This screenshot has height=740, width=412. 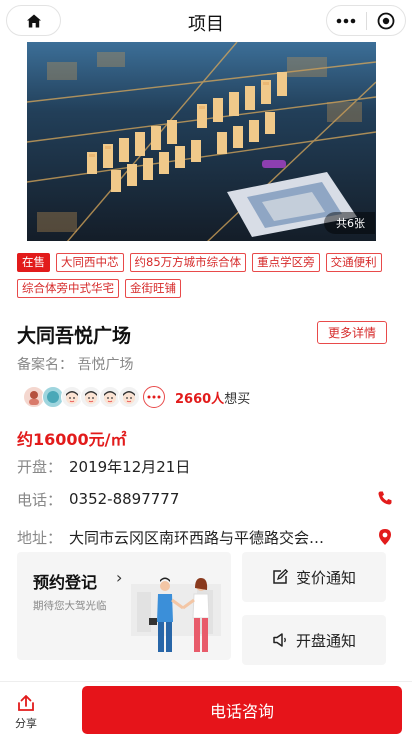 I want to click on record-value: 吾悦广场, so click(x=105, y=365).